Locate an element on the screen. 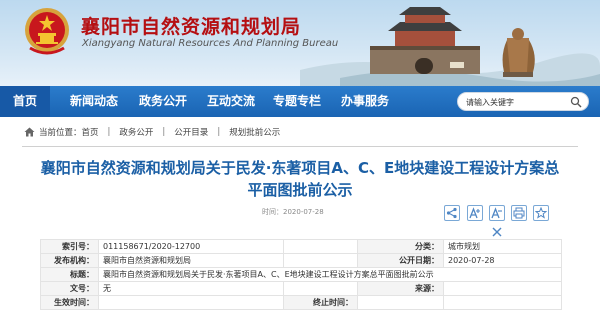  font-smaller-icon is located at coordinates (496, 213).